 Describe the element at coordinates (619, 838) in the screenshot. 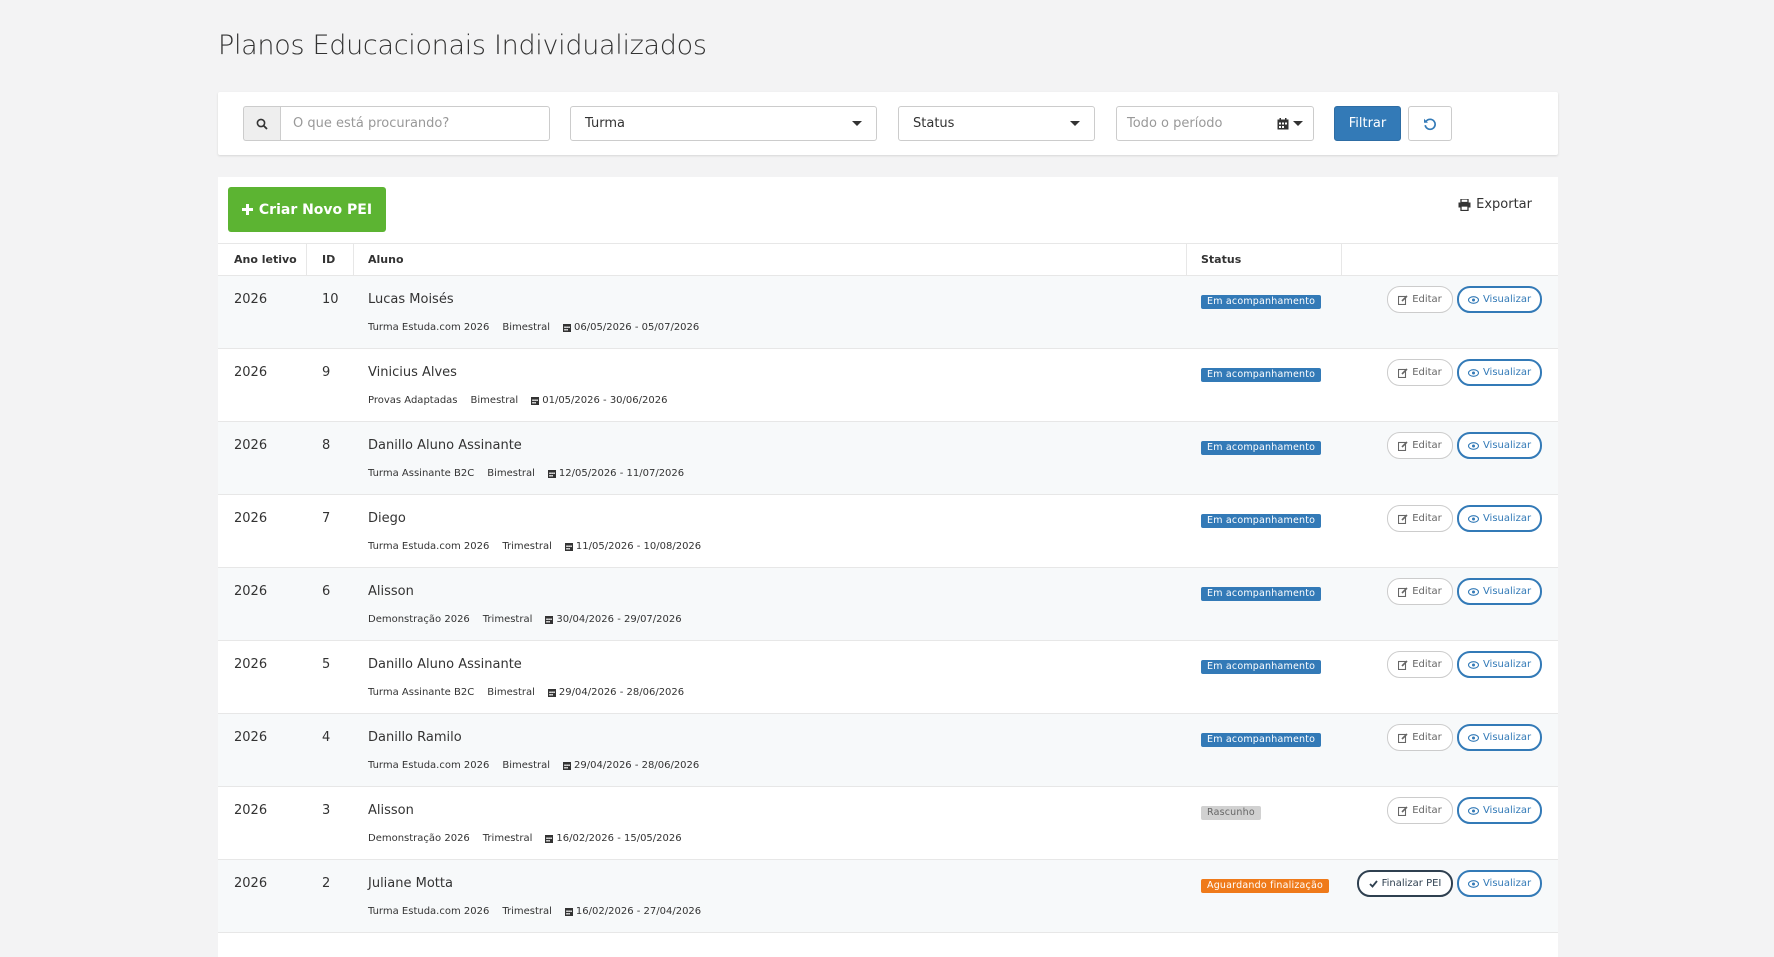

I see `row-date-range: 16/02/2026 - 15/05/2026` at that location.